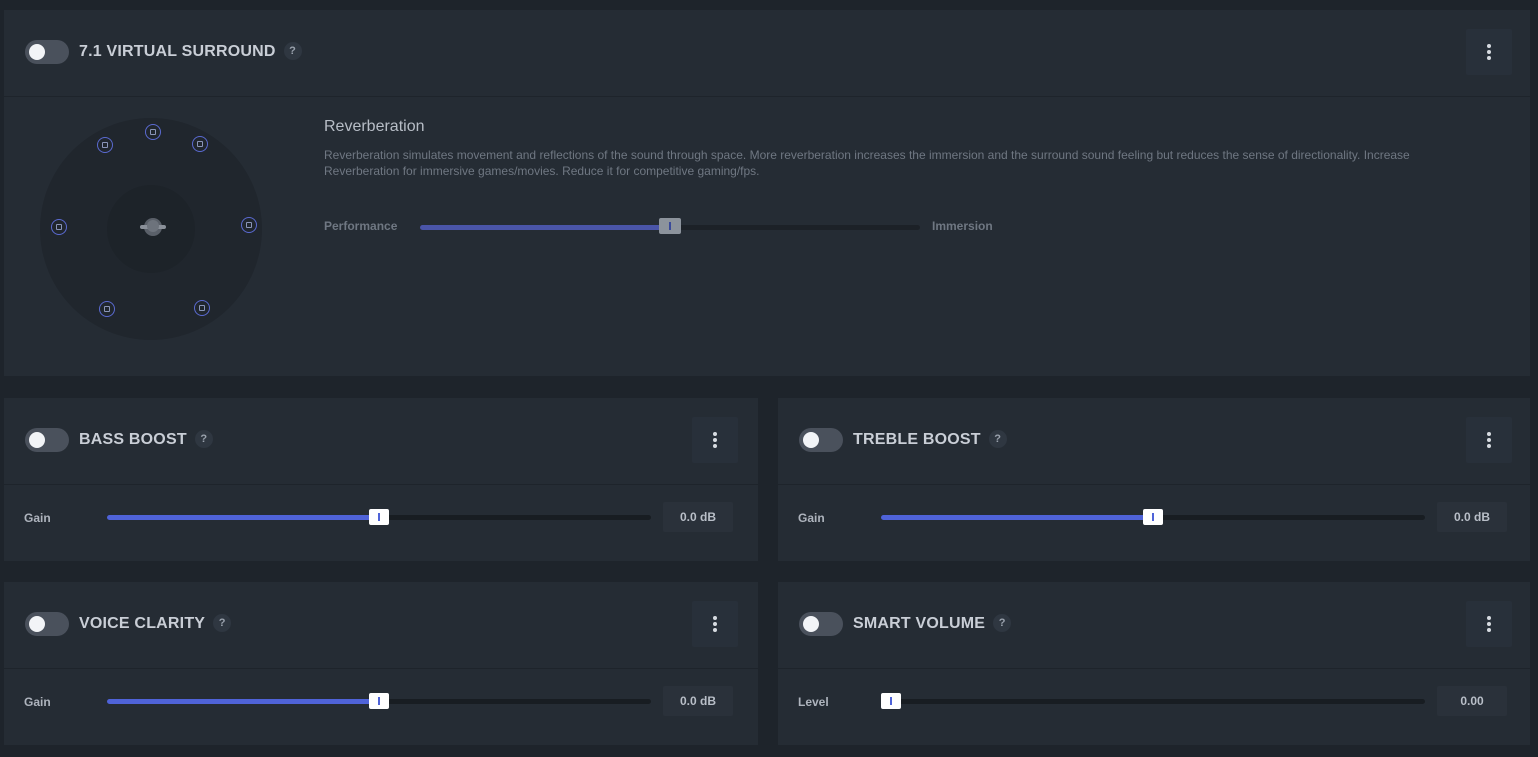  What do you see at coordinates (47, 624) in the screenshot?
I see `voice-clarity-toggle` at bounding box center [47, 624].